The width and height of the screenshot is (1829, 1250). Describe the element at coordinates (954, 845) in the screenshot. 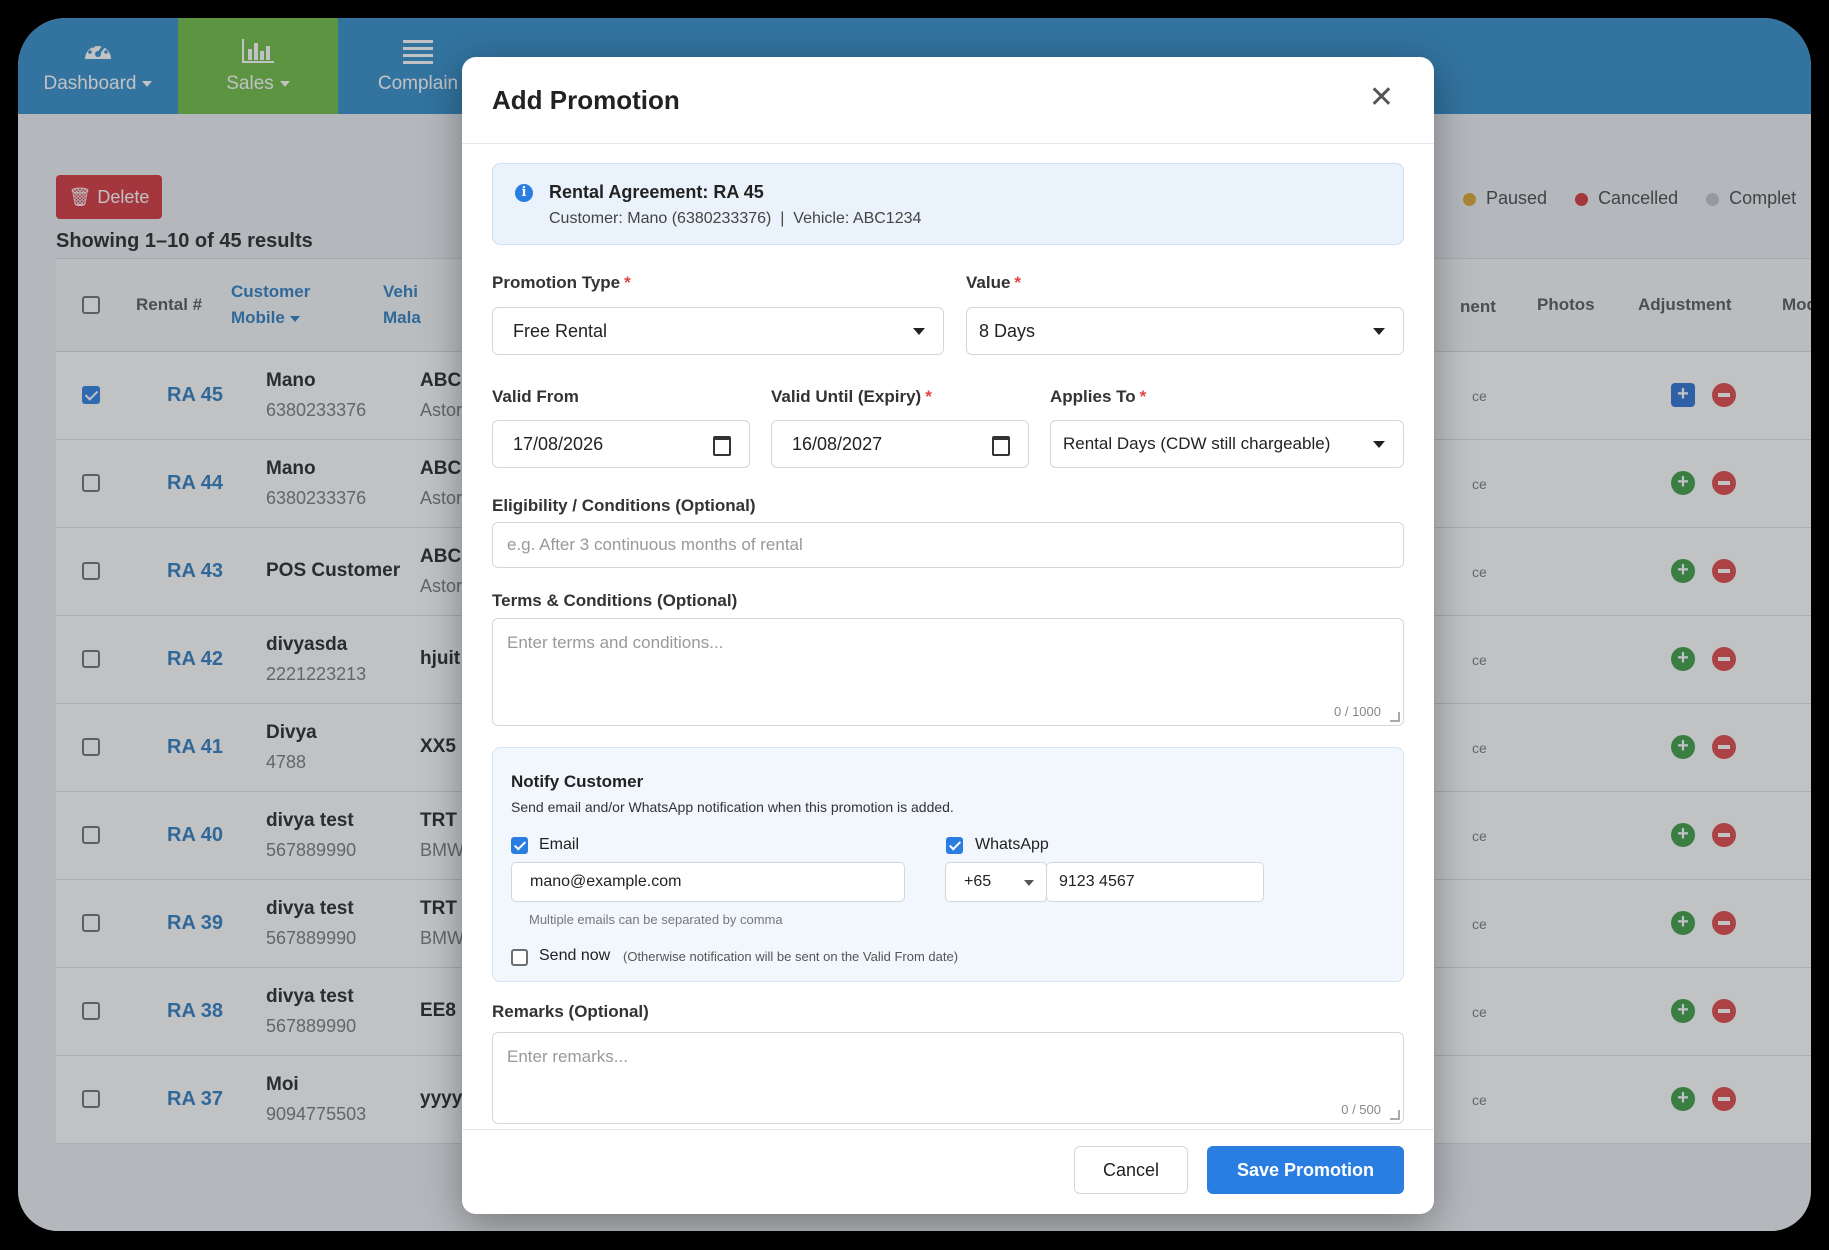

I see `whatsapp-checkbox` at that location.